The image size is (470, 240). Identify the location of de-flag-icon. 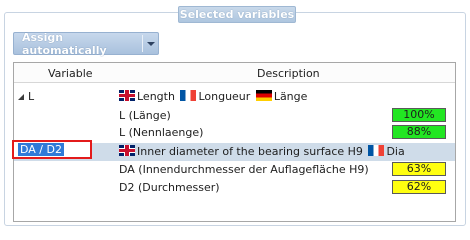
(263, 95).